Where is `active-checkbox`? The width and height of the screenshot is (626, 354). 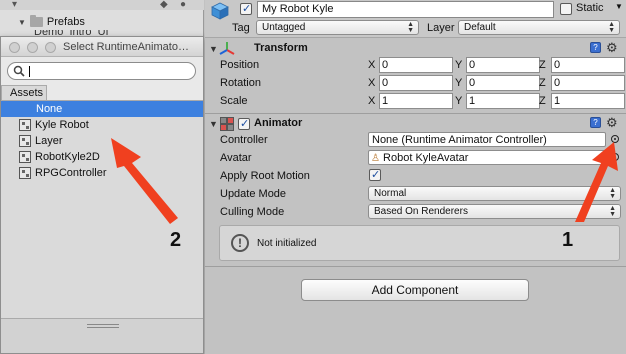
active-checkbox is located at coordinates (246, 8).